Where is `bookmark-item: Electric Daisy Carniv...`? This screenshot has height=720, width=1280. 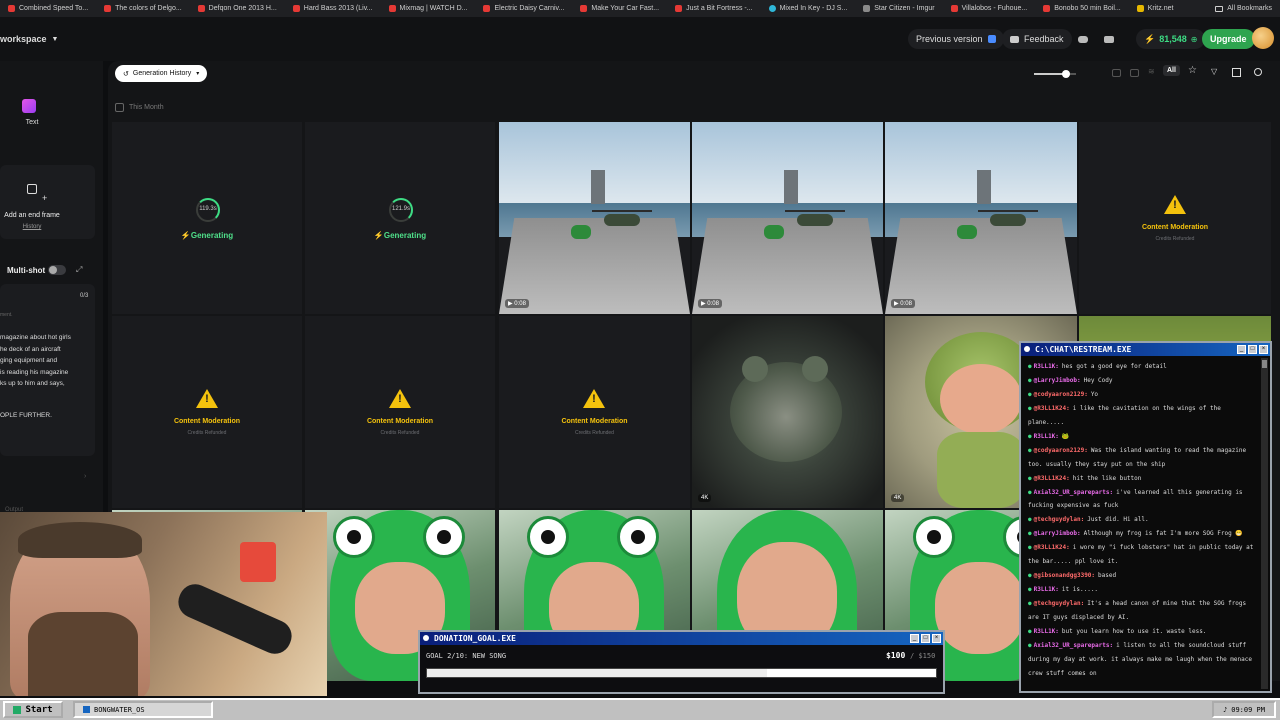 bookmark-item: Electric Daisy Carniv... is located at coordinates (523, 8).